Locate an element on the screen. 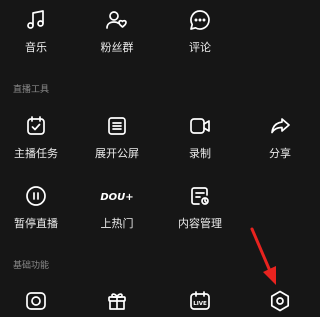  music-note-icon is located at coordinates (36, 20).